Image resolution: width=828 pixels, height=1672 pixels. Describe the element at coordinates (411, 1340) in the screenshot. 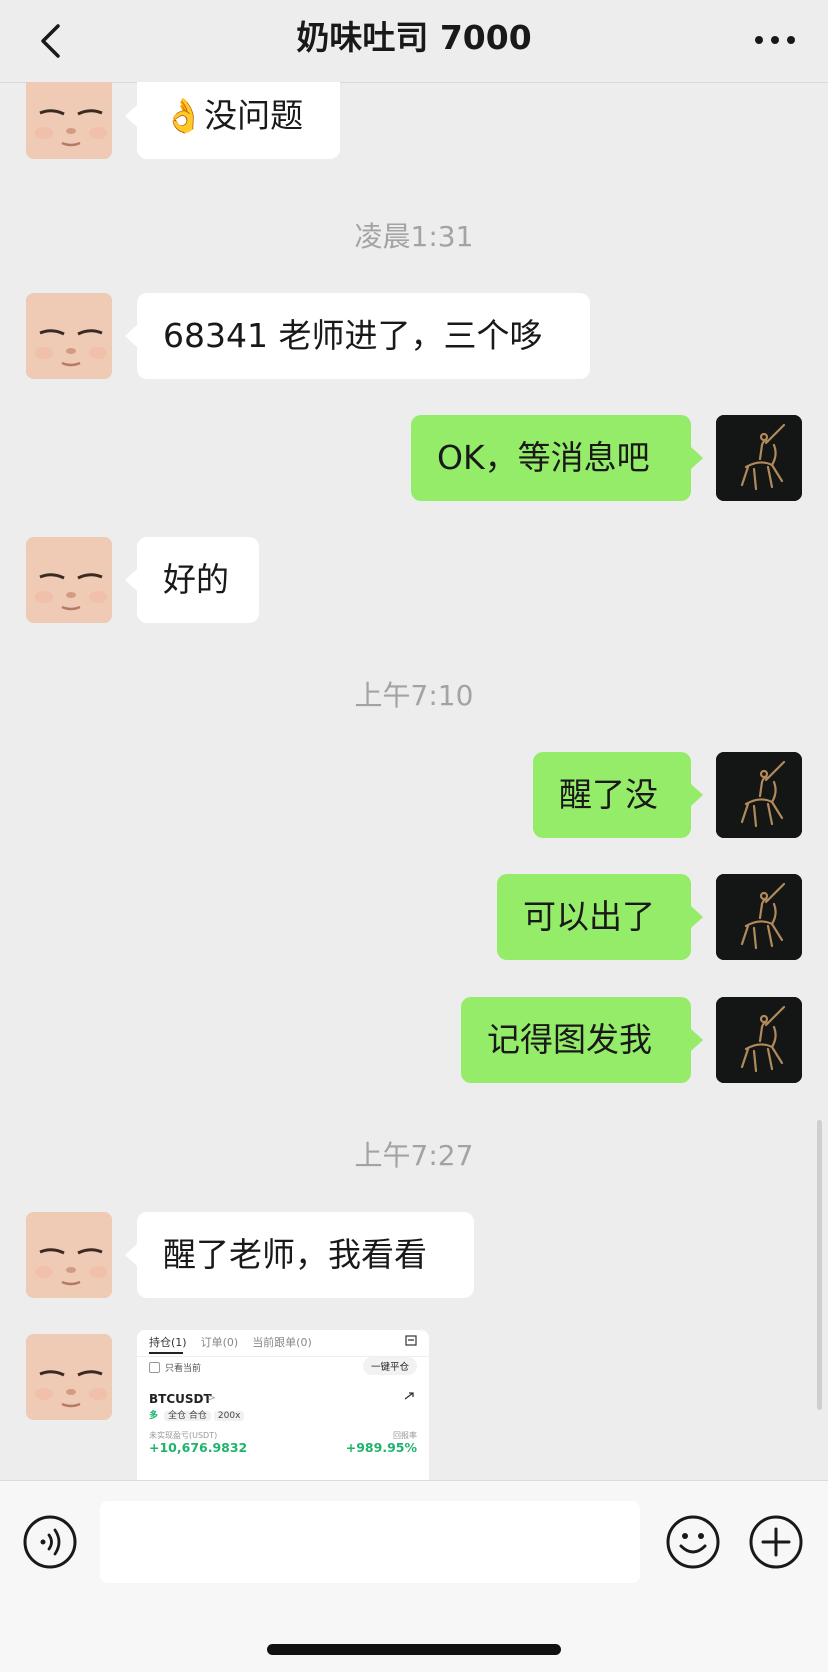

I see `calendar-icon` at that location.